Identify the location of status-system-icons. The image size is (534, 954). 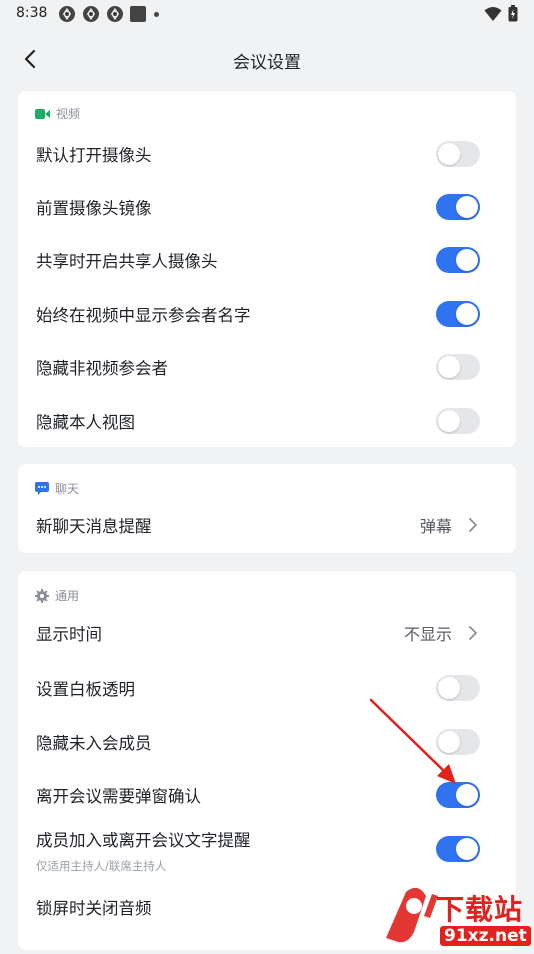
(501, 13).